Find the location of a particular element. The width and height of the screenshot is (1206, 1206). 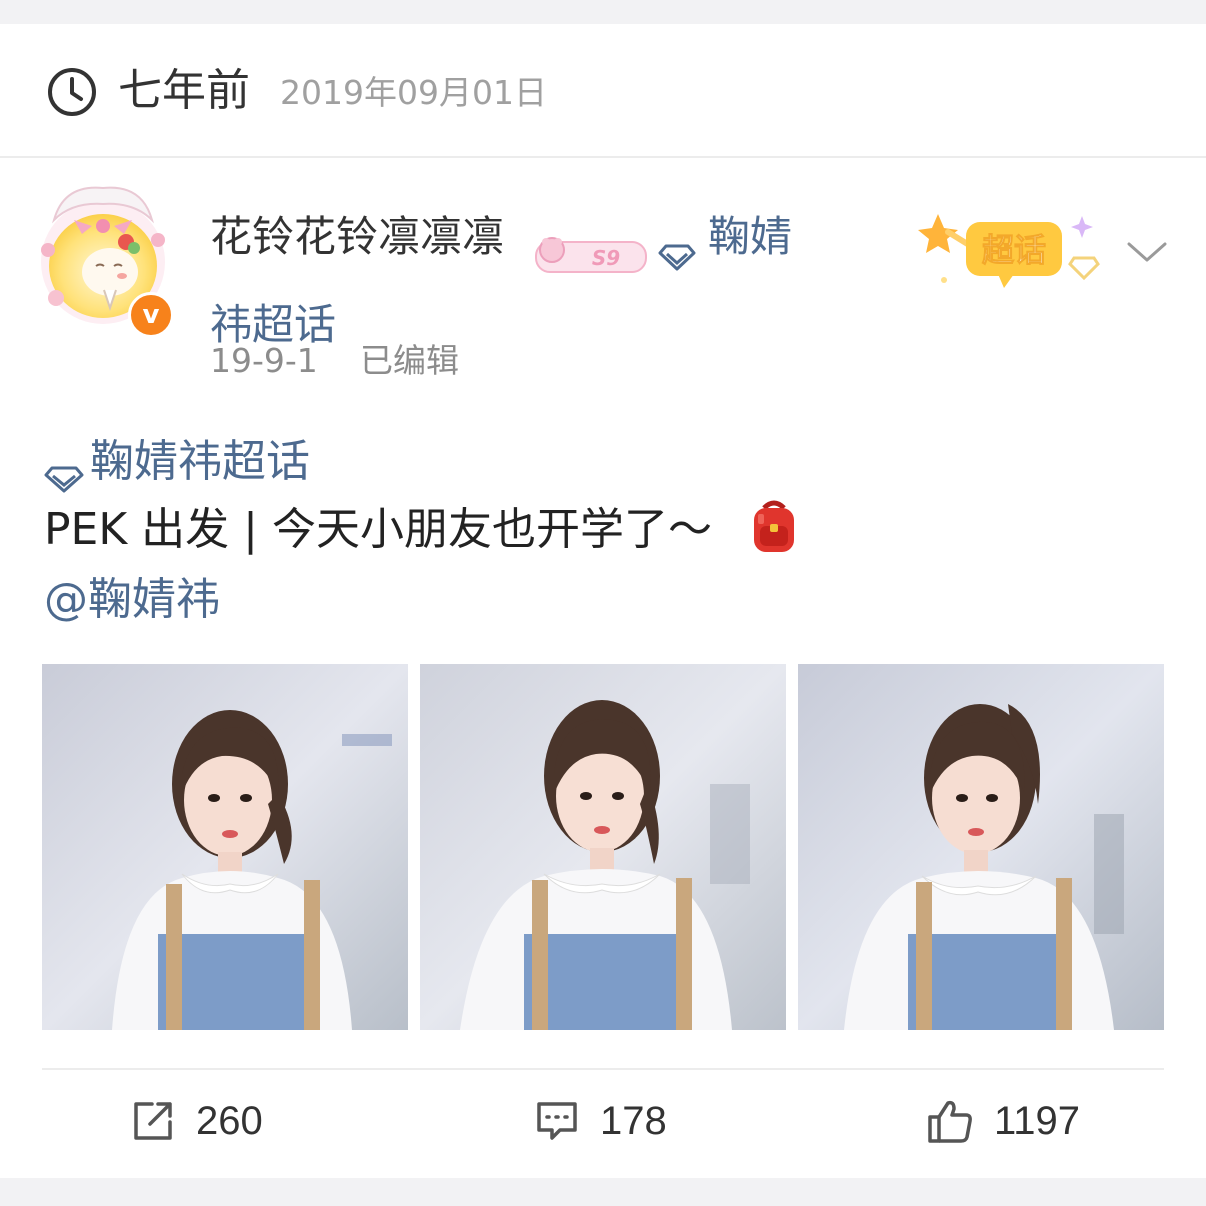

backpack-icon is located at coordinates (774, 526).